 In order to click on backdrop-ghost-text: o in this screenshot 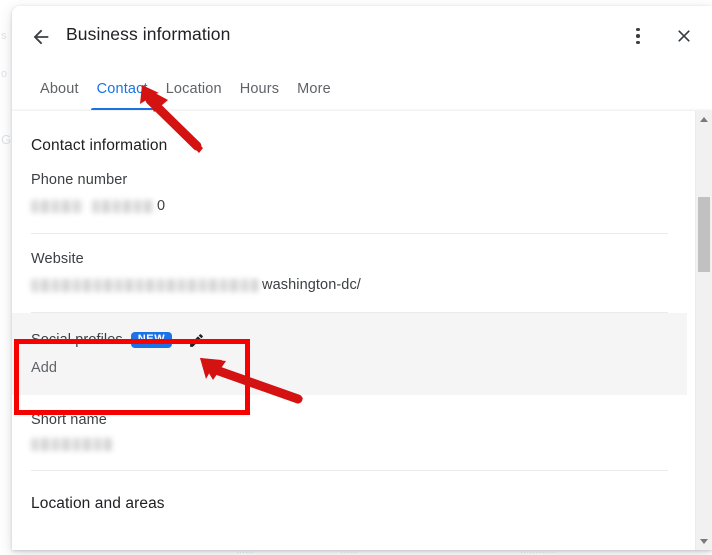, I will do `click(4, 74)`.